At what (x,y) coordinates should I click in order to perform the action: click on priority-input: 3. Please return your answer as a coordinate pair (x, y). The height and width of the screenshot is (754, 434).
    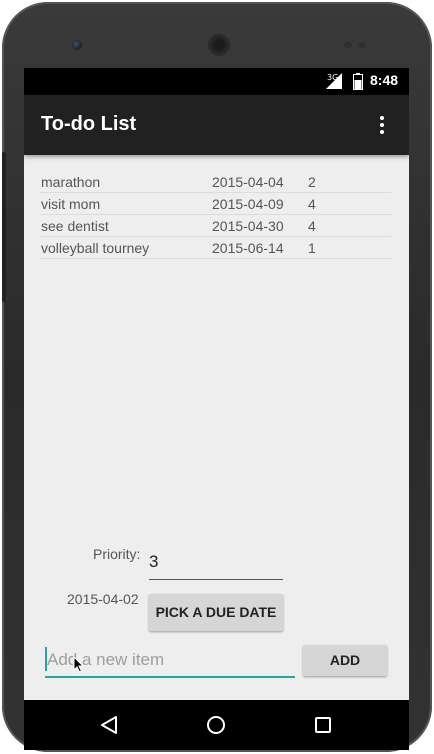
    Looking at the image, I should click on (153, 562).